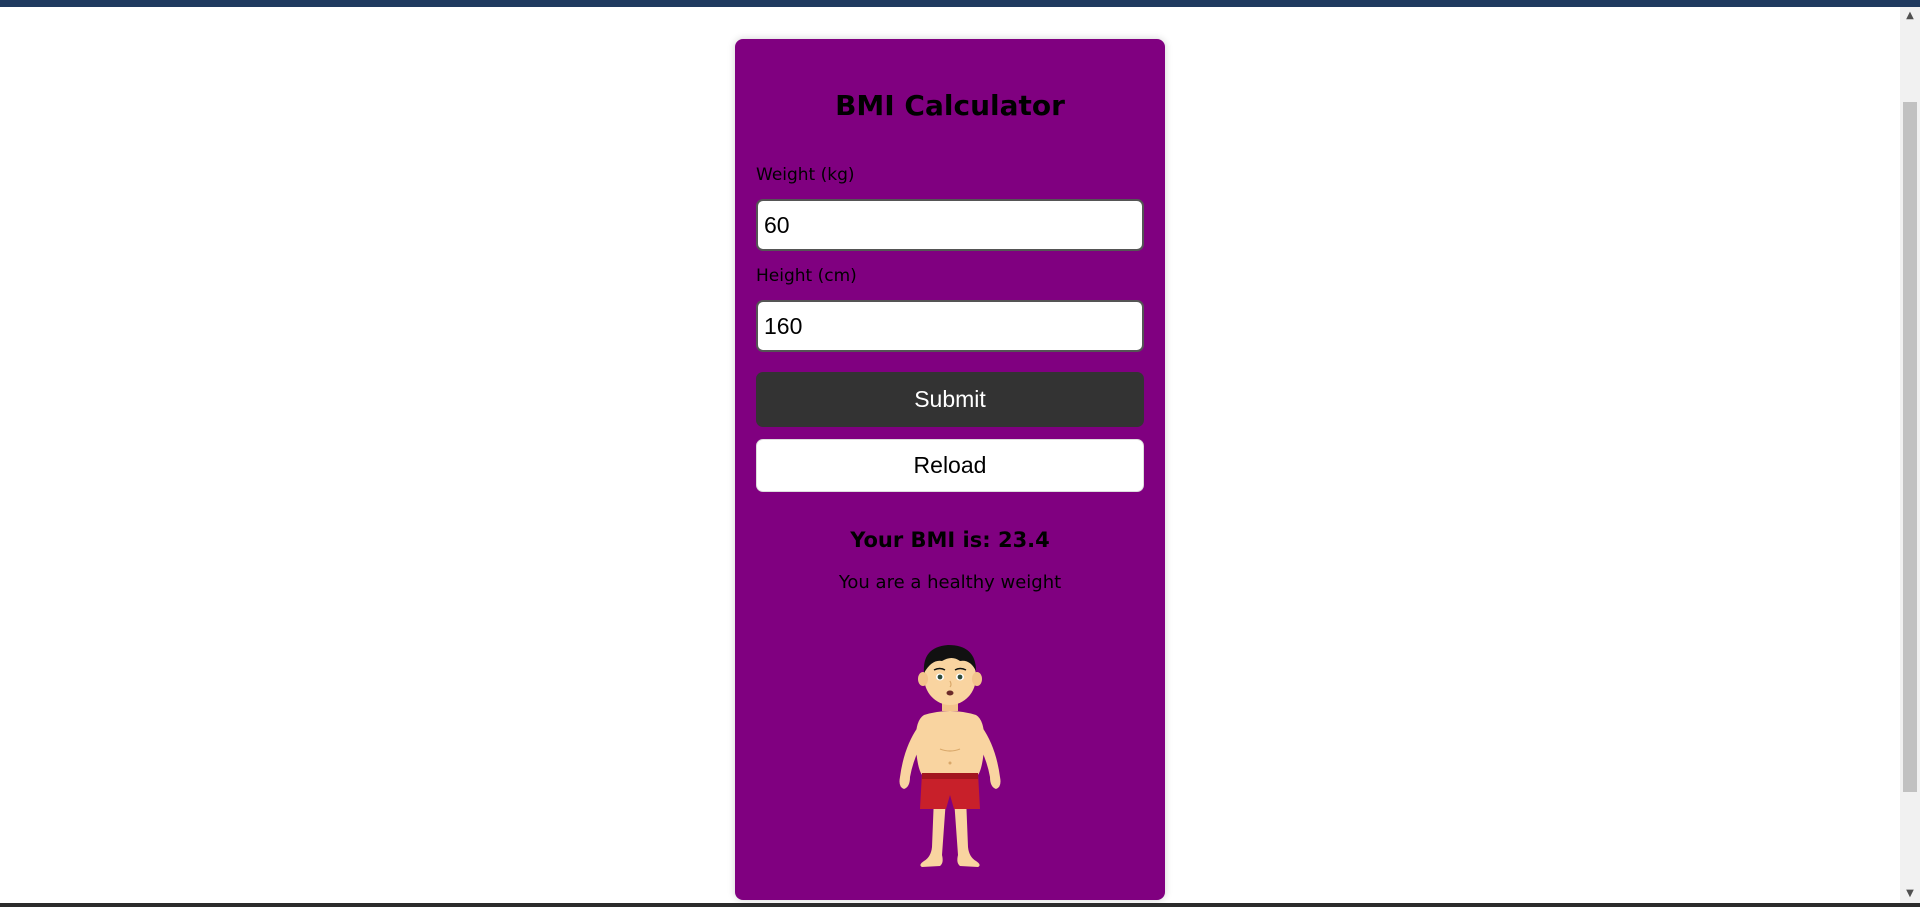 The image size is (1920, 907). I want to click on weight-label: Weight (kg), so click(805, 175).